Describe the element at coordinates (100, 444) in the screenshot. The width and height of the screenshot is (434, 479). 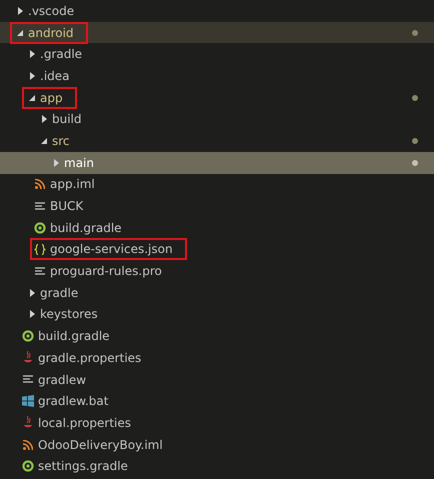
I see `file-name: OdooDeliveryBoy.iml` at that location.